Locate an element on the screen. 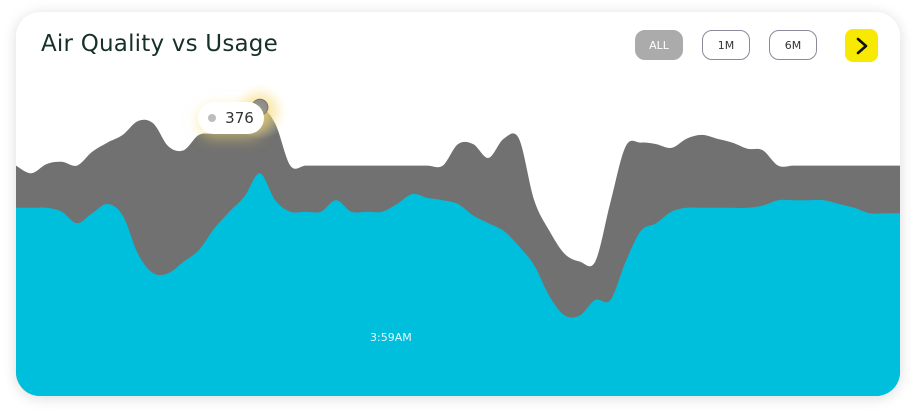  value-tooltip: 376 is located at coordinates (231, 118).